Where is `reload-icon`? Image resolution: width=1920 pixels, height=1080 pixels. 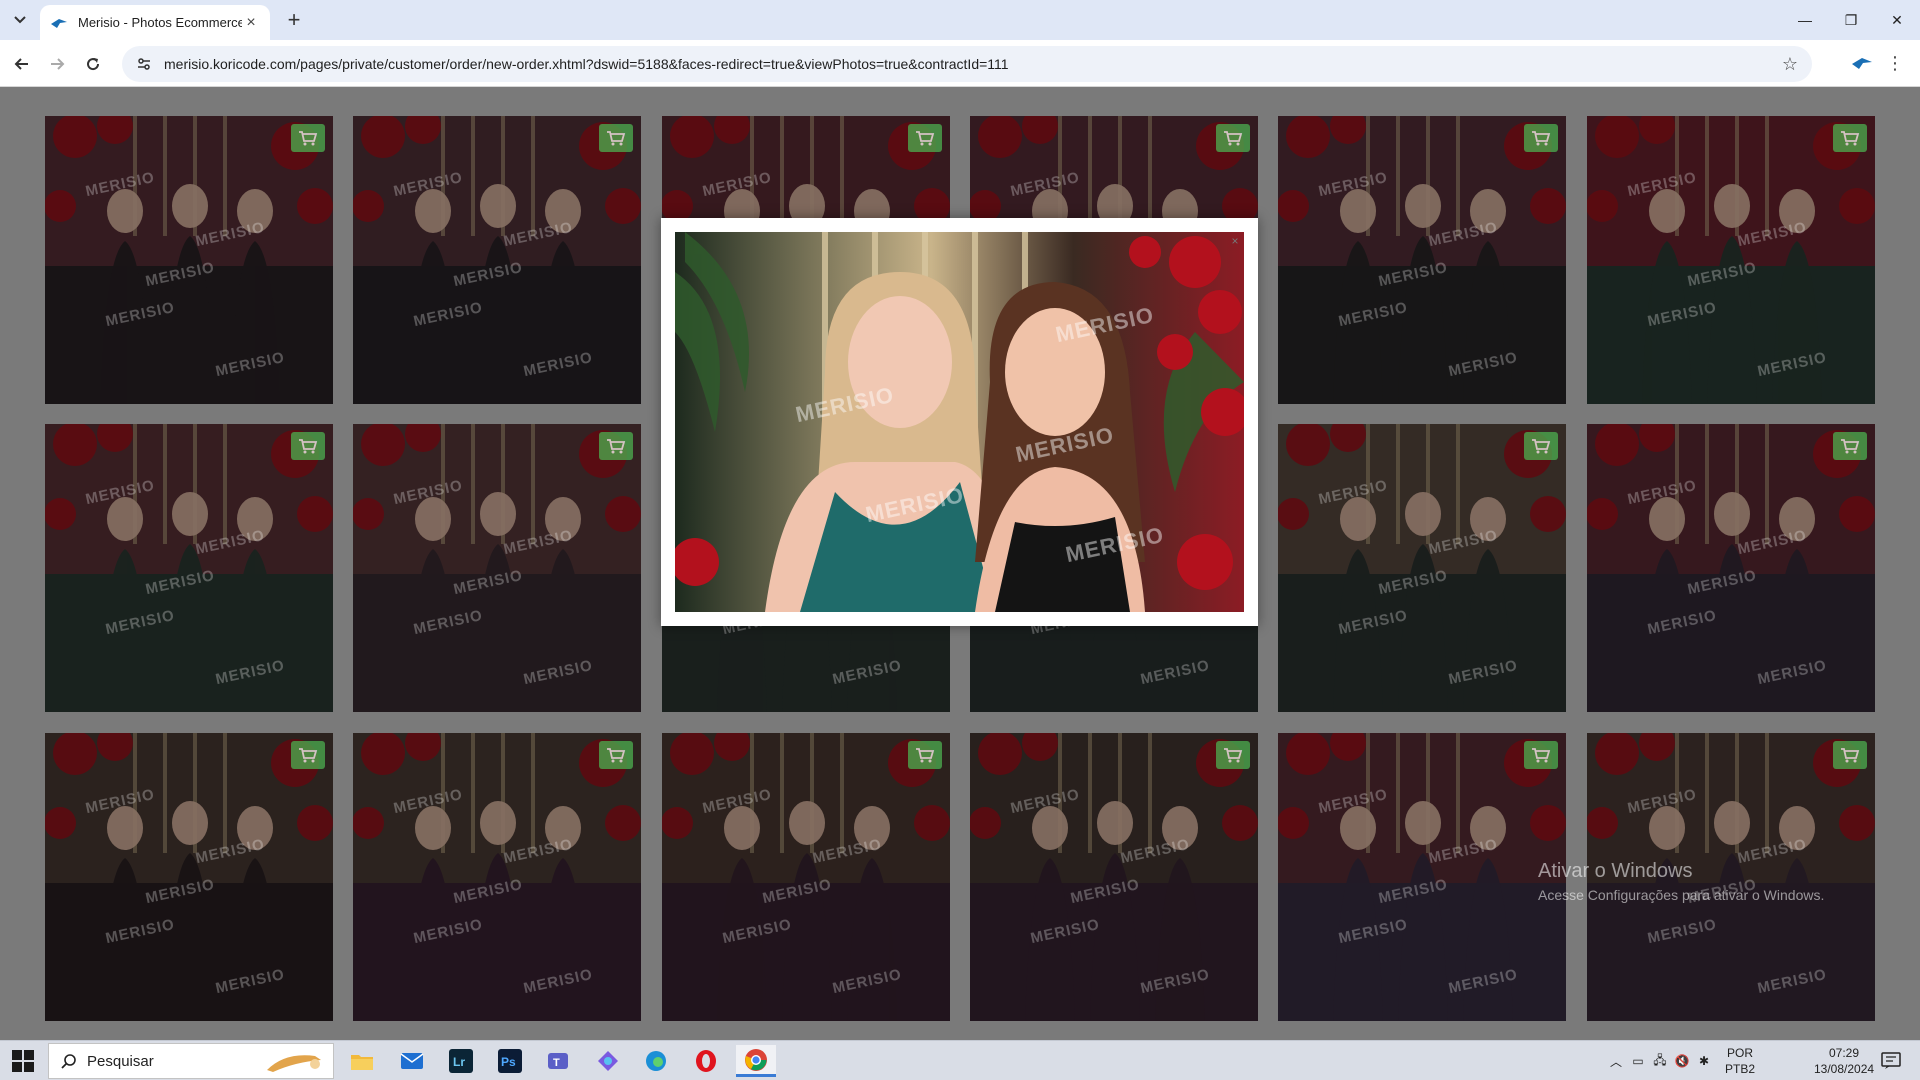
reload-icon is located at coordinates (93, 64).